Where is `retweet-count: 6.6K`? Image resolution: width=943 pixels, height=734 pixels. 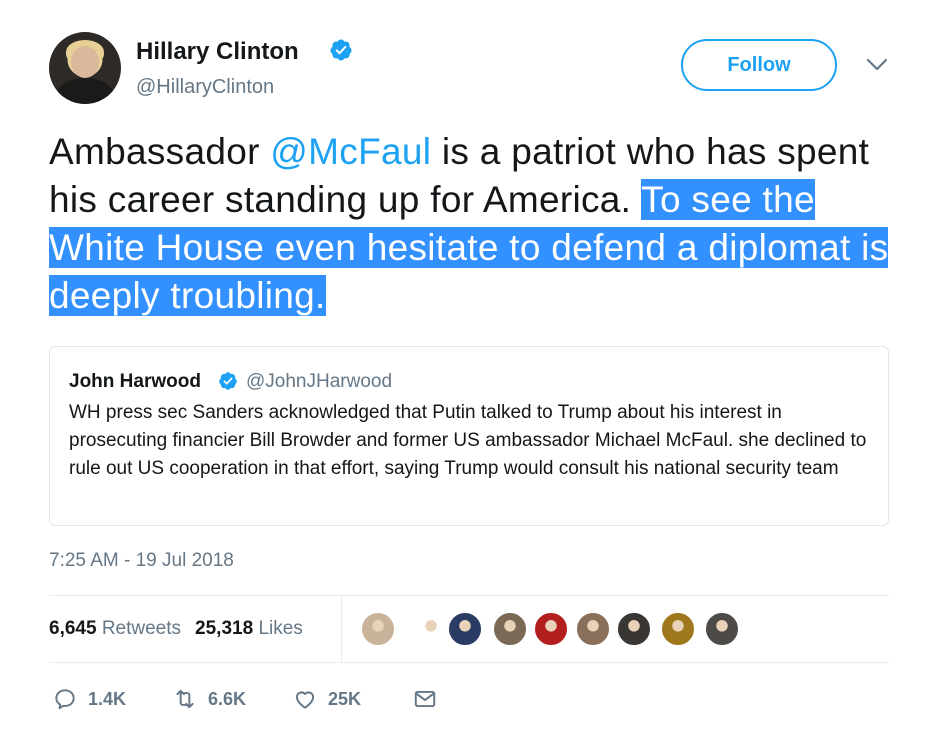 retweet-count: 6.6K is located at coordinates (227, 698).